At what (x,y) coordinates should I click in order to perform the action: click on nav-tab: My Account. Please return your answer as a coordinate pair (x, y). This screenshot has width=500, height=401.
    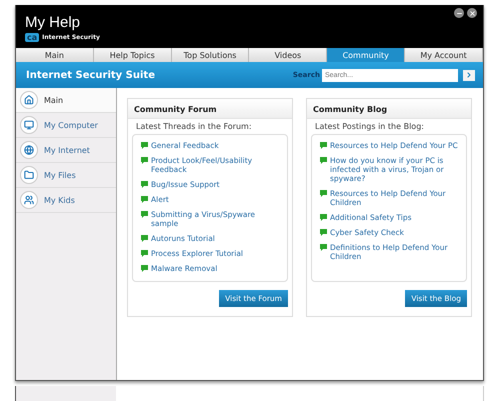
    Looking at the image, I should click on (444, 55).